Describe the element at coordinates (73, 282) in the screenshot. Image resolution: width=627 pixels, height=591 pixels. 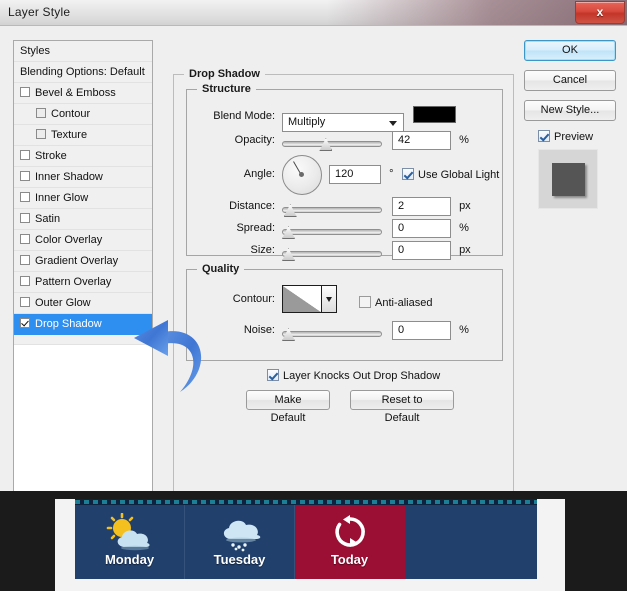
I see `styles-list-item-label: Pattern Overlay` at that location.